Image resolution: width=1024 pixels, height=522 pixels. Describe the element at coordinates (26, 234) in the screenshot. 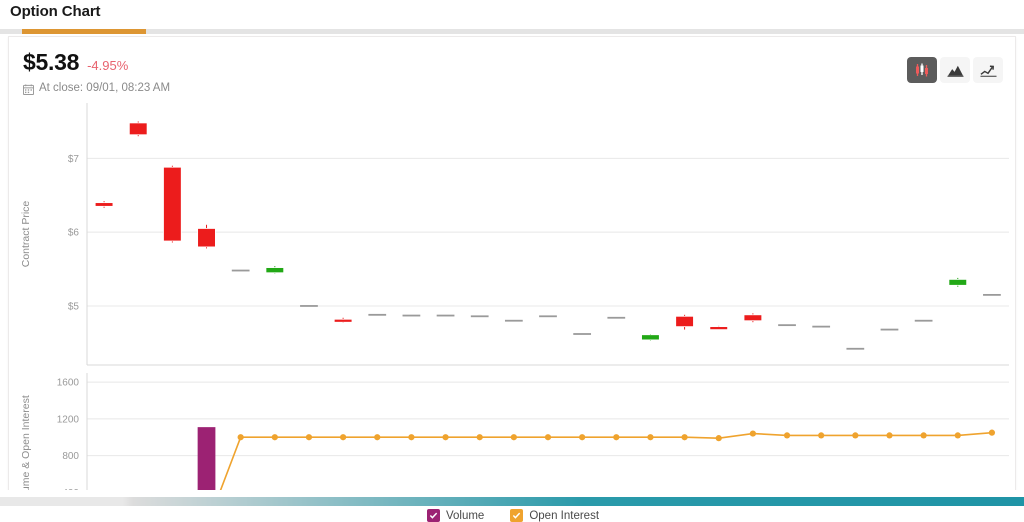

I see `svg-text: Contract Price` at that location.